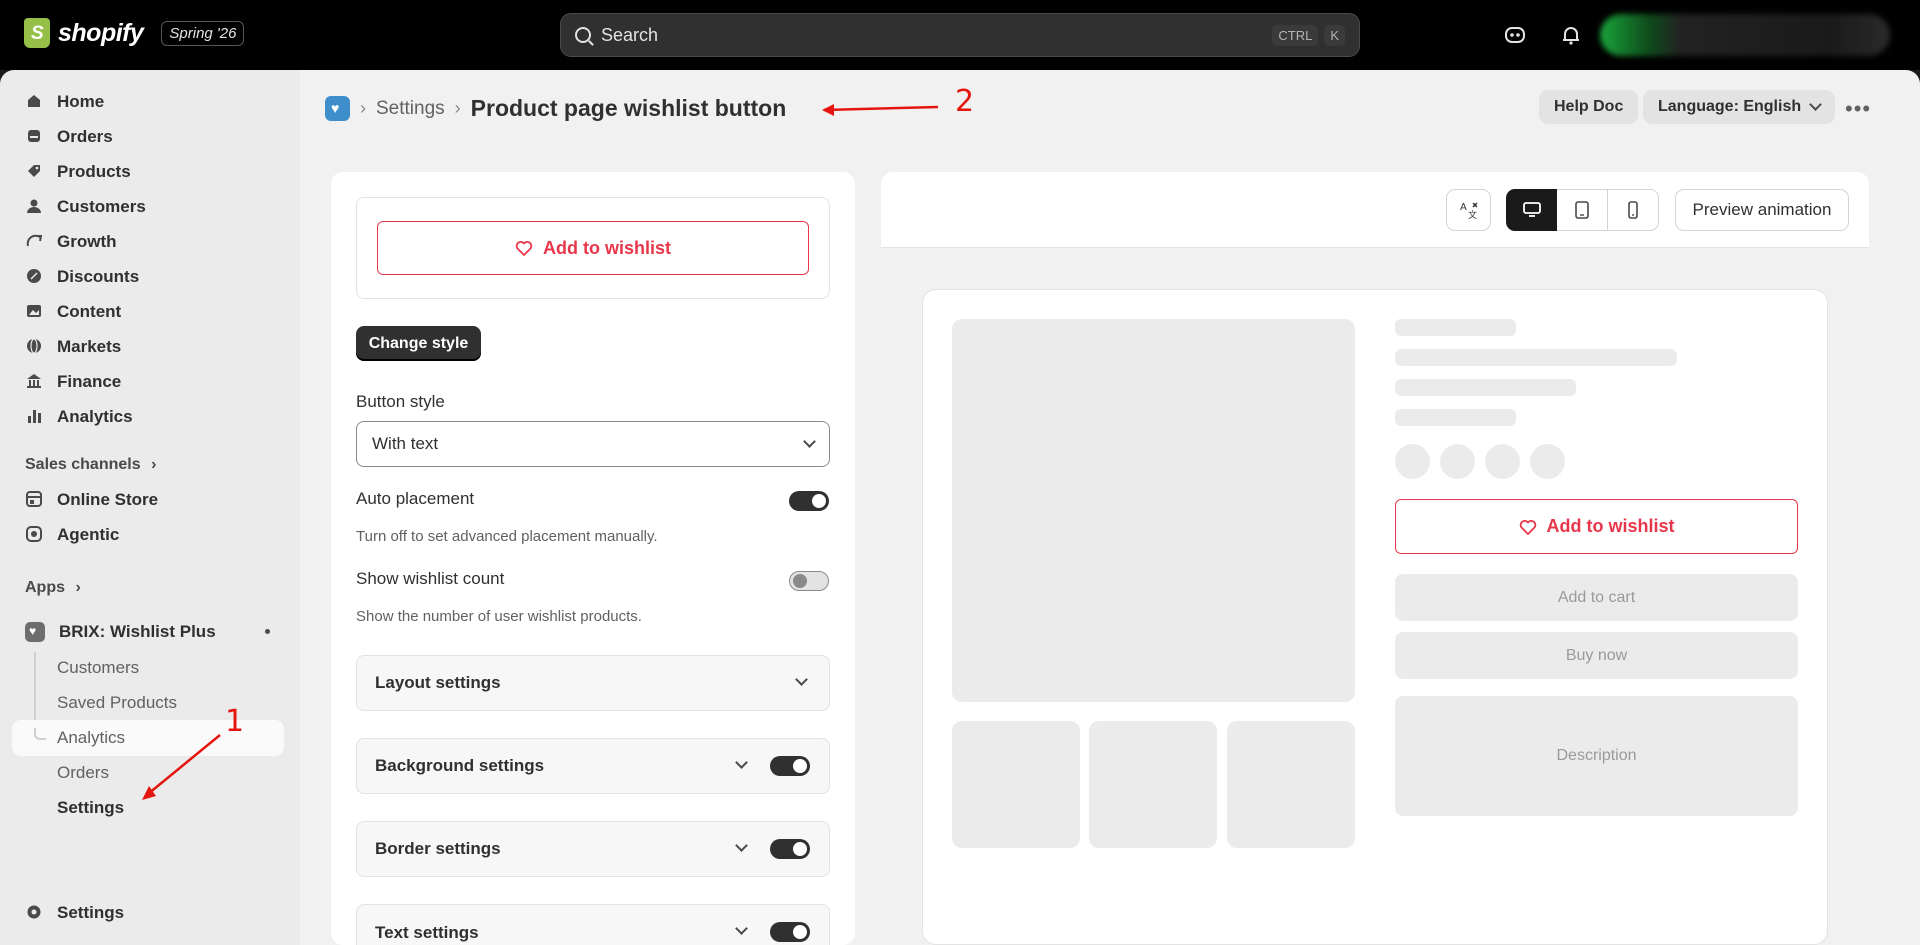 The height and width of the screenshot is (945, 1920). What do you see at coordinates (430, 578) in the screenshot?
I see `wishlist-count-label: Show wishlist count` at bounding box center [430, 578].